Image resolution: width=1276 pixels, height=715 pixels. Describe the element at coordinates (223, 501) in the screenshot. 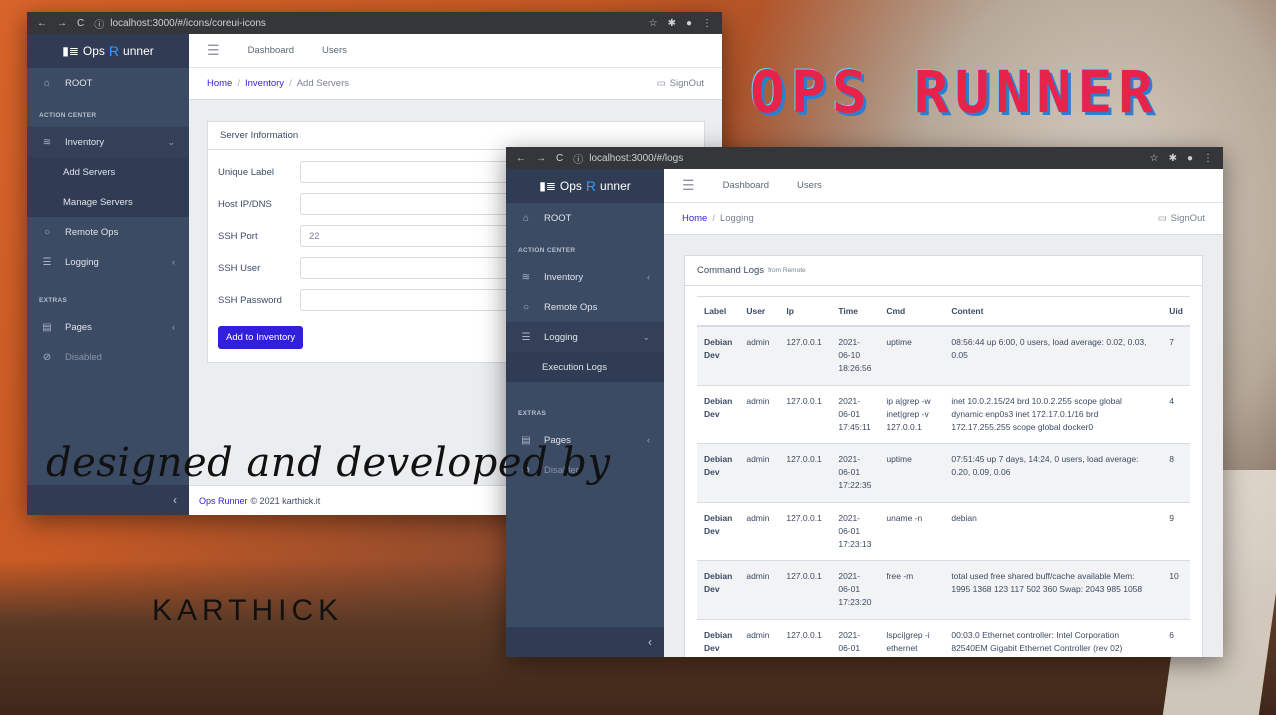

I see `footer-link: Ops Runner` at that location.